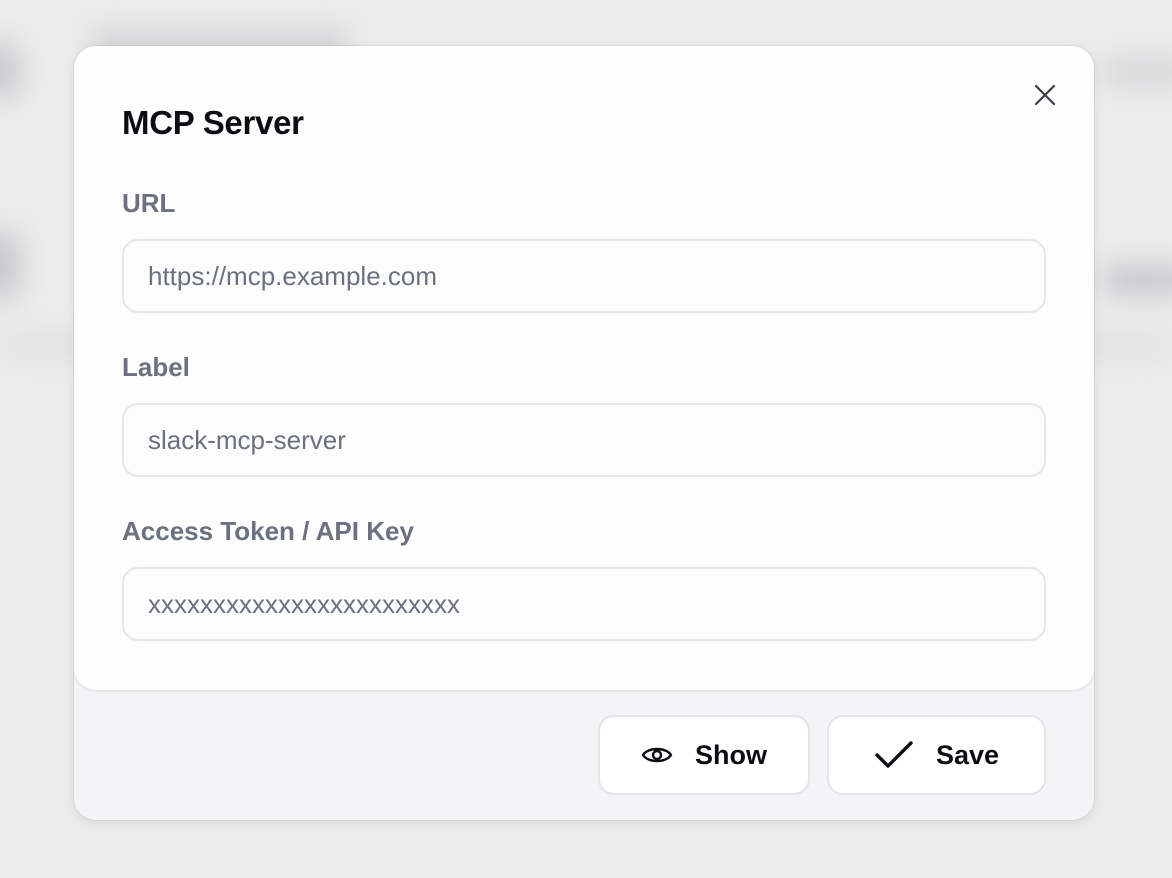 This screenshot has width=1172, height=878. I want to click on show-button: Show, so click(704, 755).